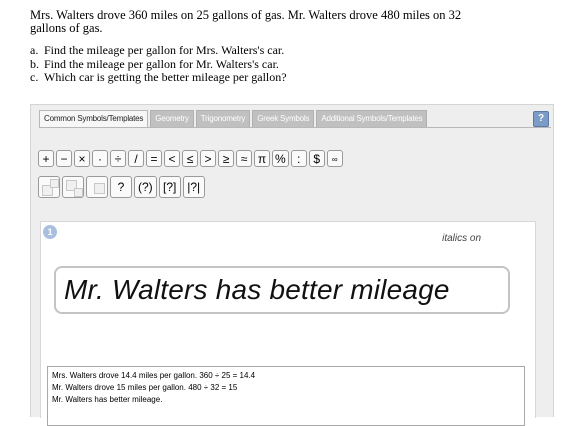  What do you see at coordinates (208, 158) in the screenshot?
I see `greater-than-button: >` at bounding box center [208, 158].